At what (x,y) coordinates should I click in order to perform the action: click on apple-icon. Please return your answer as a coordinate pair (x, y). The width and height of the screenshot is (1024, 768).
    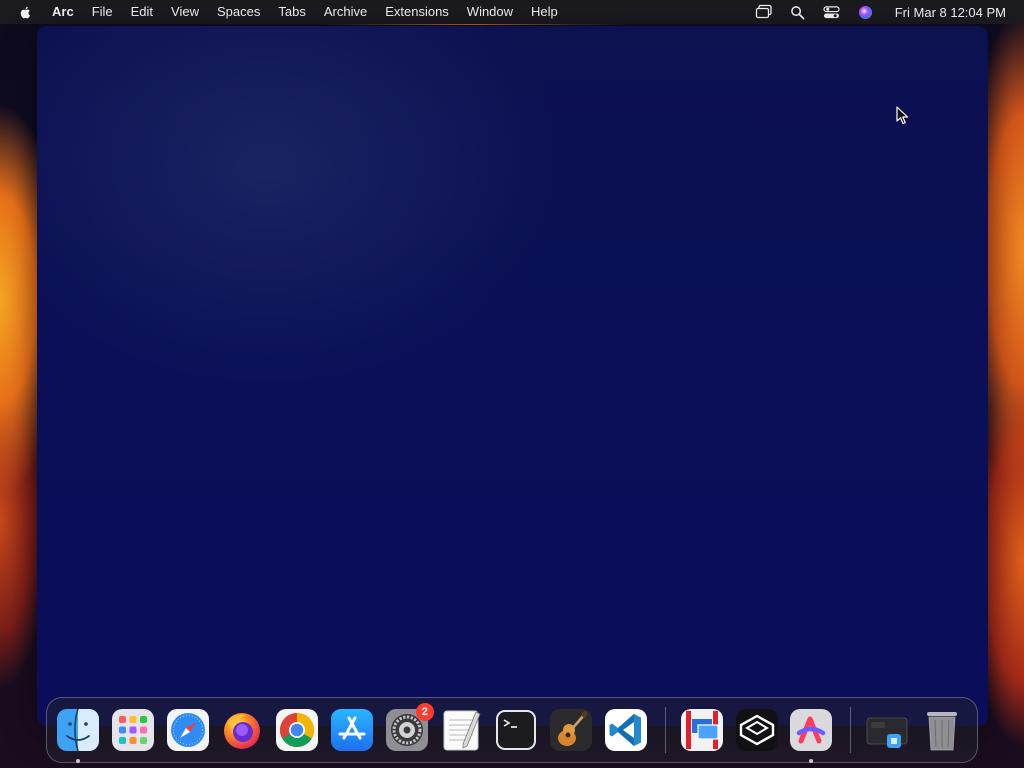
    Looking at the image, I should click on (26, 12).